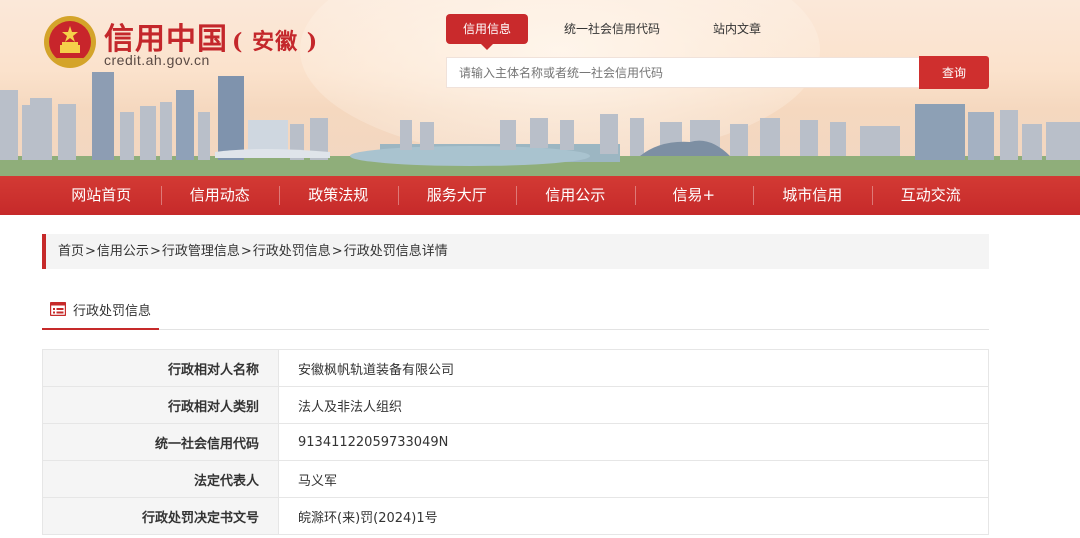 The image size is (1080, 538). I want to click on field-label: 法定代表人, so click(160, 479).